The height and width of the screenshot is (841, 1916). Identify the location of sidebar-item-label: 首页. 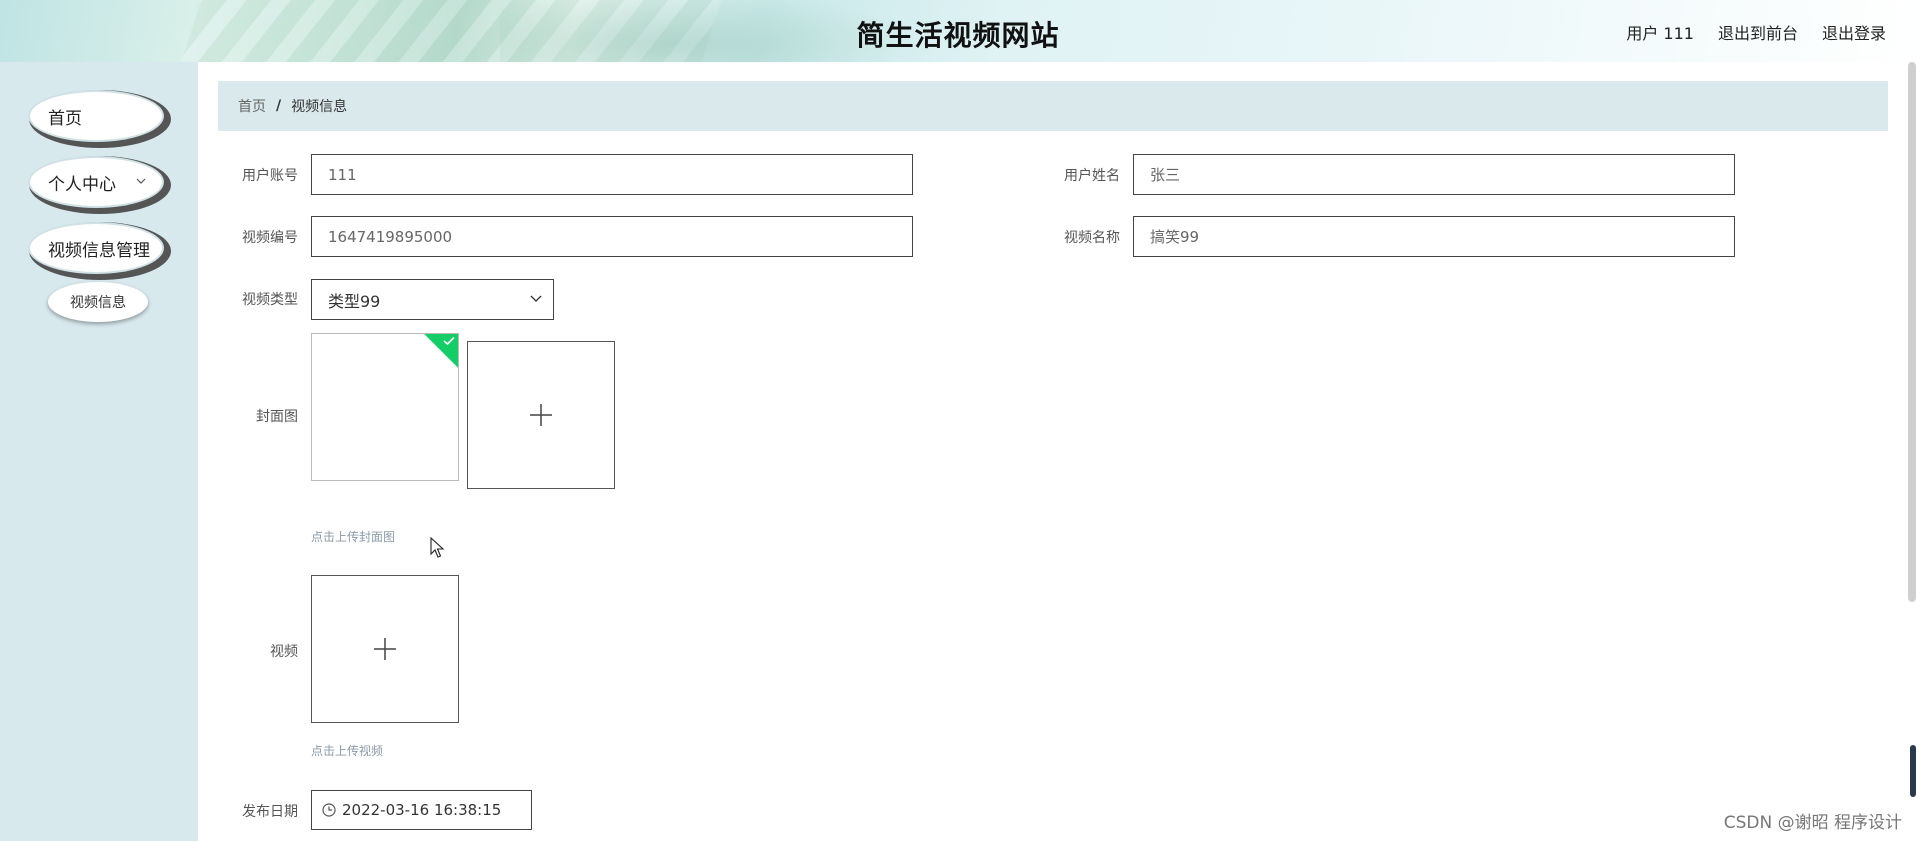
(65, 118).